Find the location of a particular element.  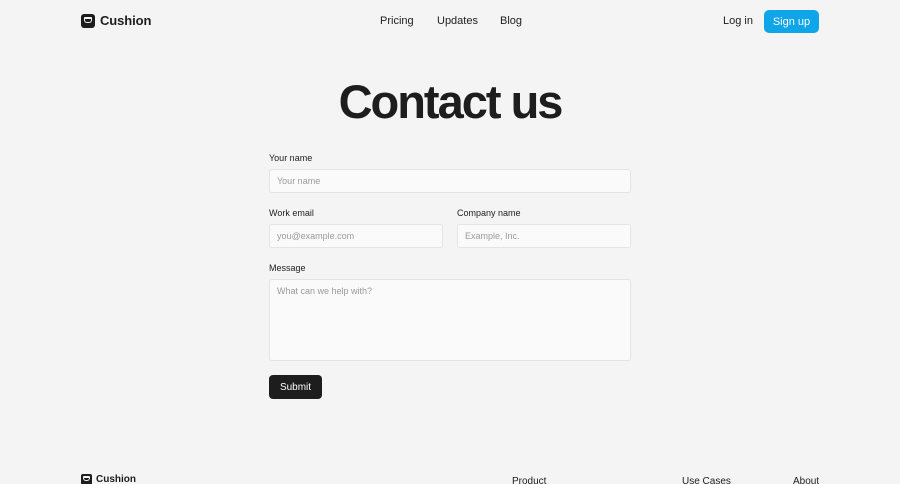

company-input is located at coordinates (544, 236).